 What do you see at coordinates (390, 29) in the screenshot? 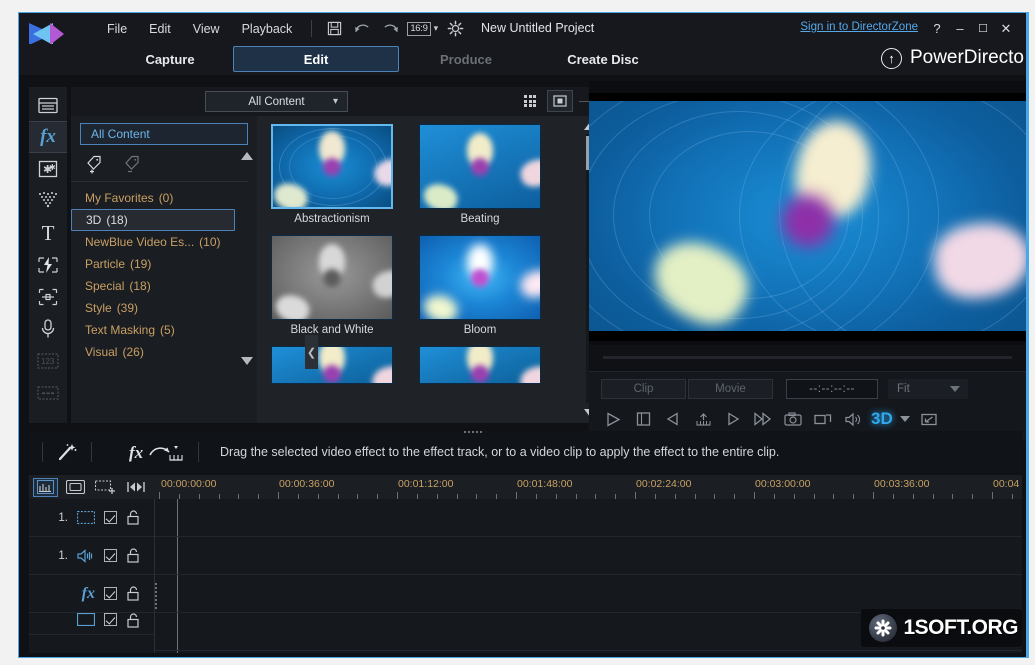
I see `redo-icon` at bounding box center [390, 29].